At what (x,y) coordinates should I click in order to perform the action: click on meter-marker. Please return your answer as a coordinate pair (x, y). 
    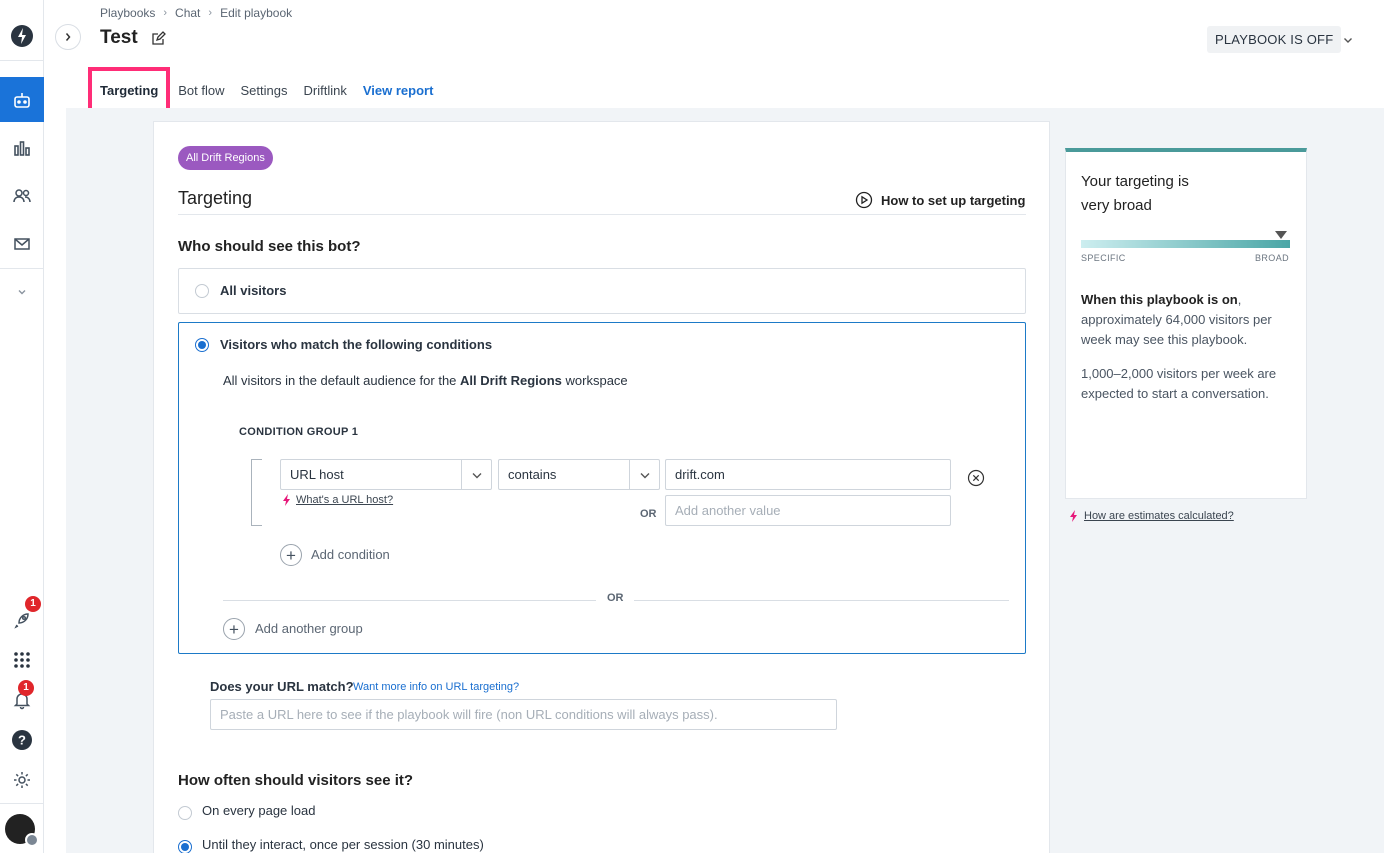
    Looking at the image, I should click on (1281, 235).